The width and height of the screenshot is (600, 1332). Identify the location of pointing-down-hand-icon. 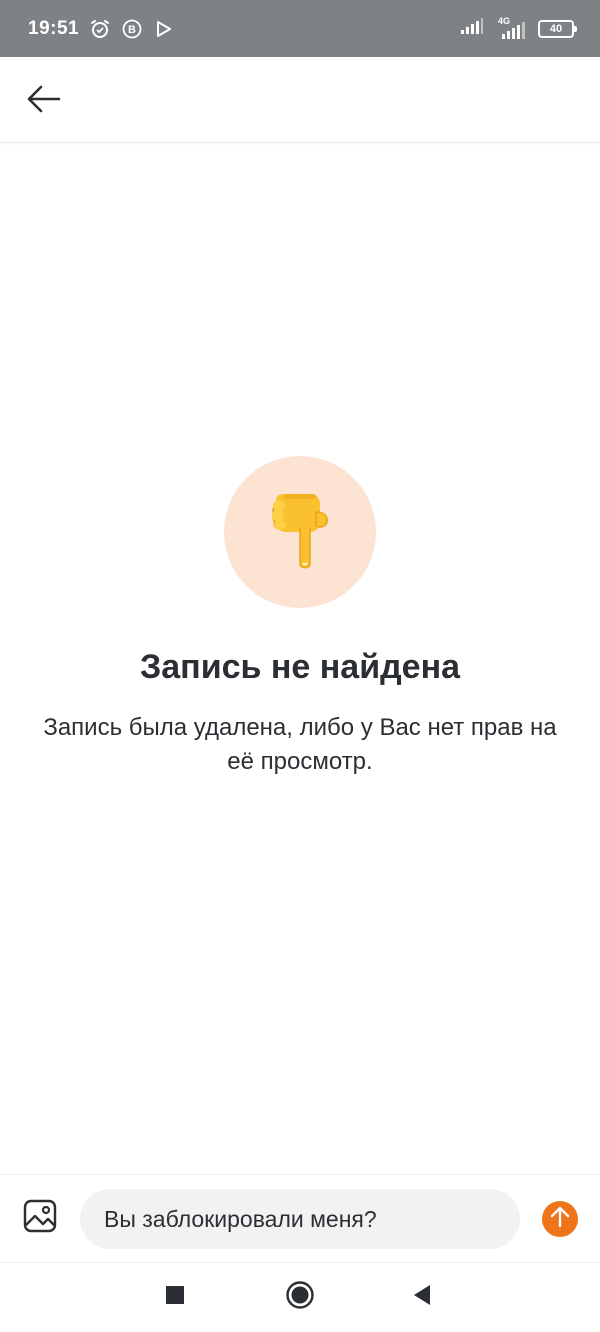
(300, 532).